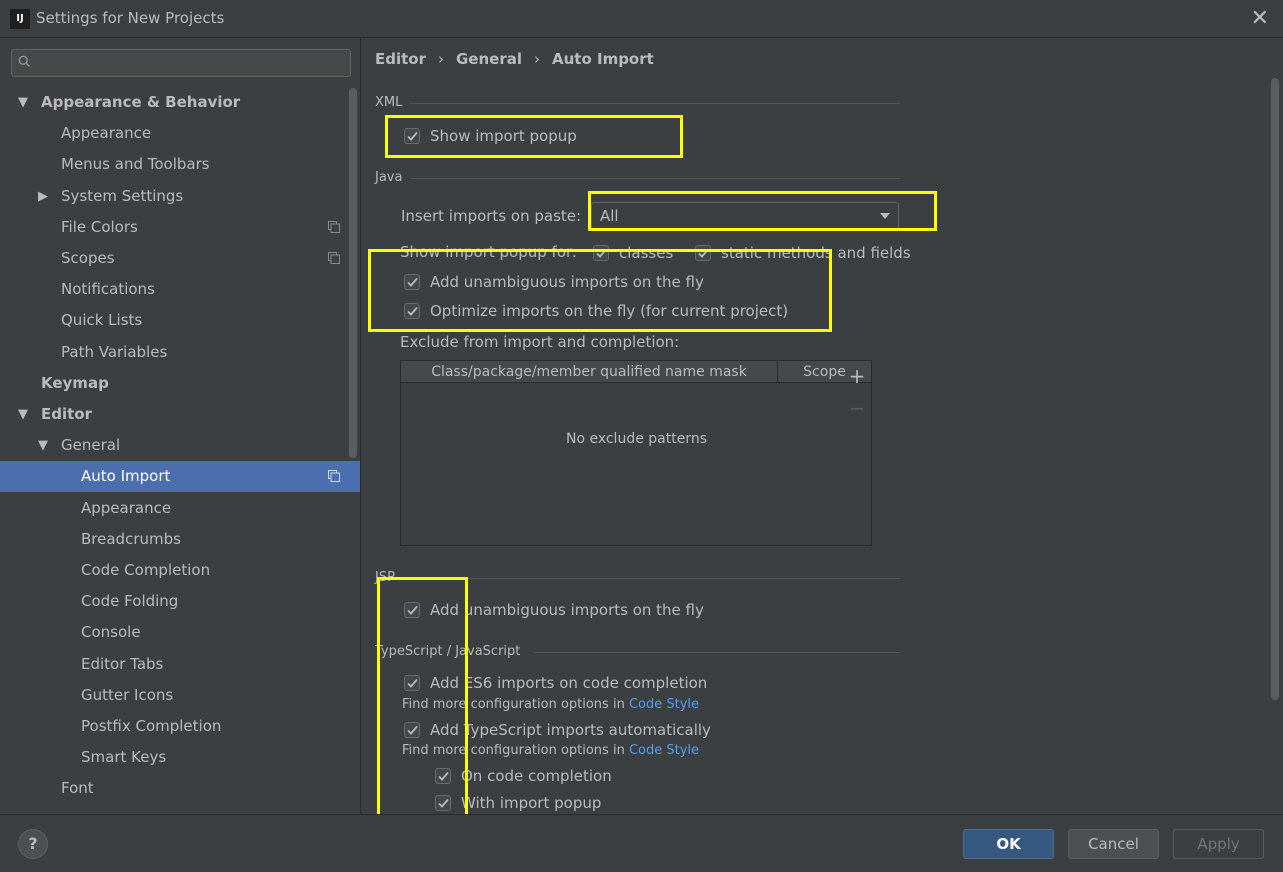 Image resolution: width=1283 pixels, height=872 pixels. Describe the element at coordinates (102, 320) in the screenshot. I see `sidebar-item-label: Quick Lists` at that location.